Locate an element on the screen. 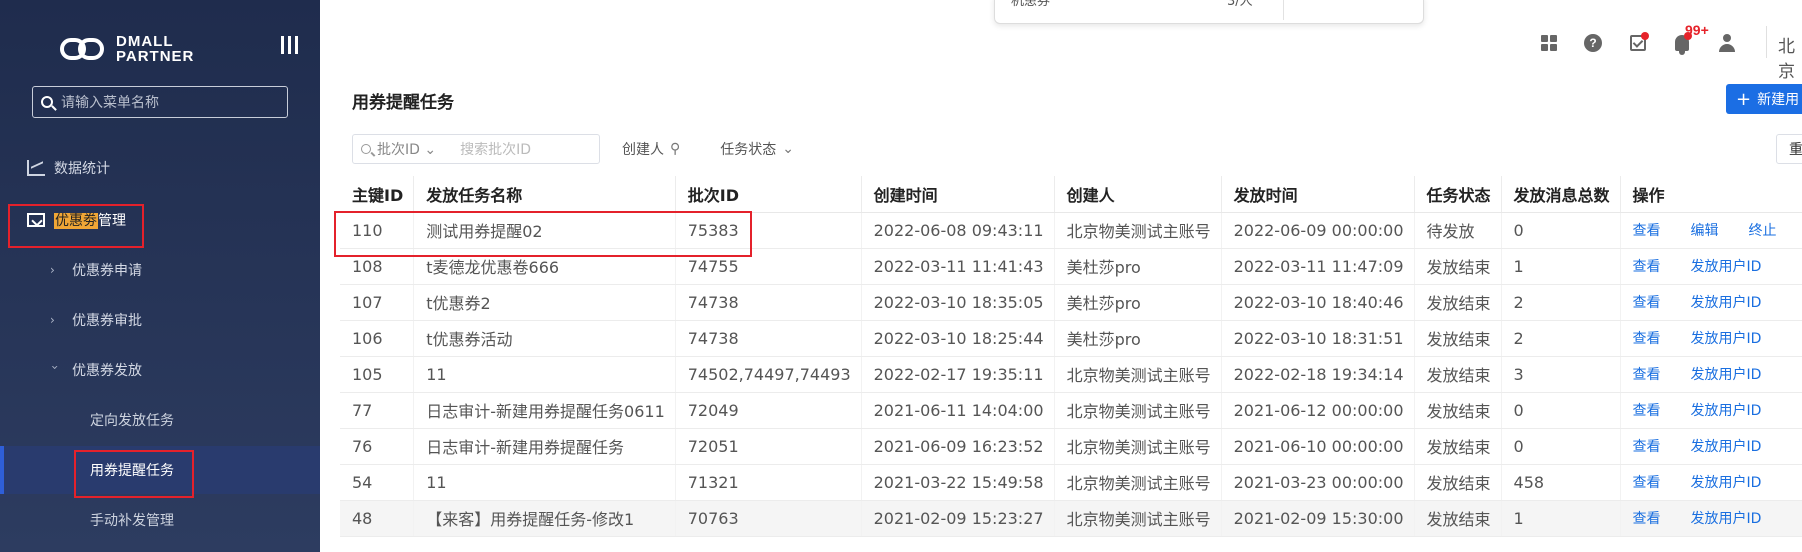 This screenshot has width=1802, height=552. sidebar-item-coupon-approval: › 优惠券审批 is located at coordinates (160, 320).